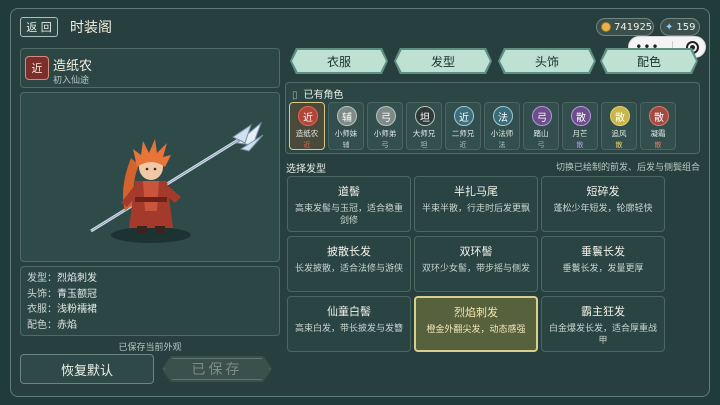  Describe the element at coordinates (443, 61) in the screenshot. I see `tab-hairstyle: 发型` at that location.